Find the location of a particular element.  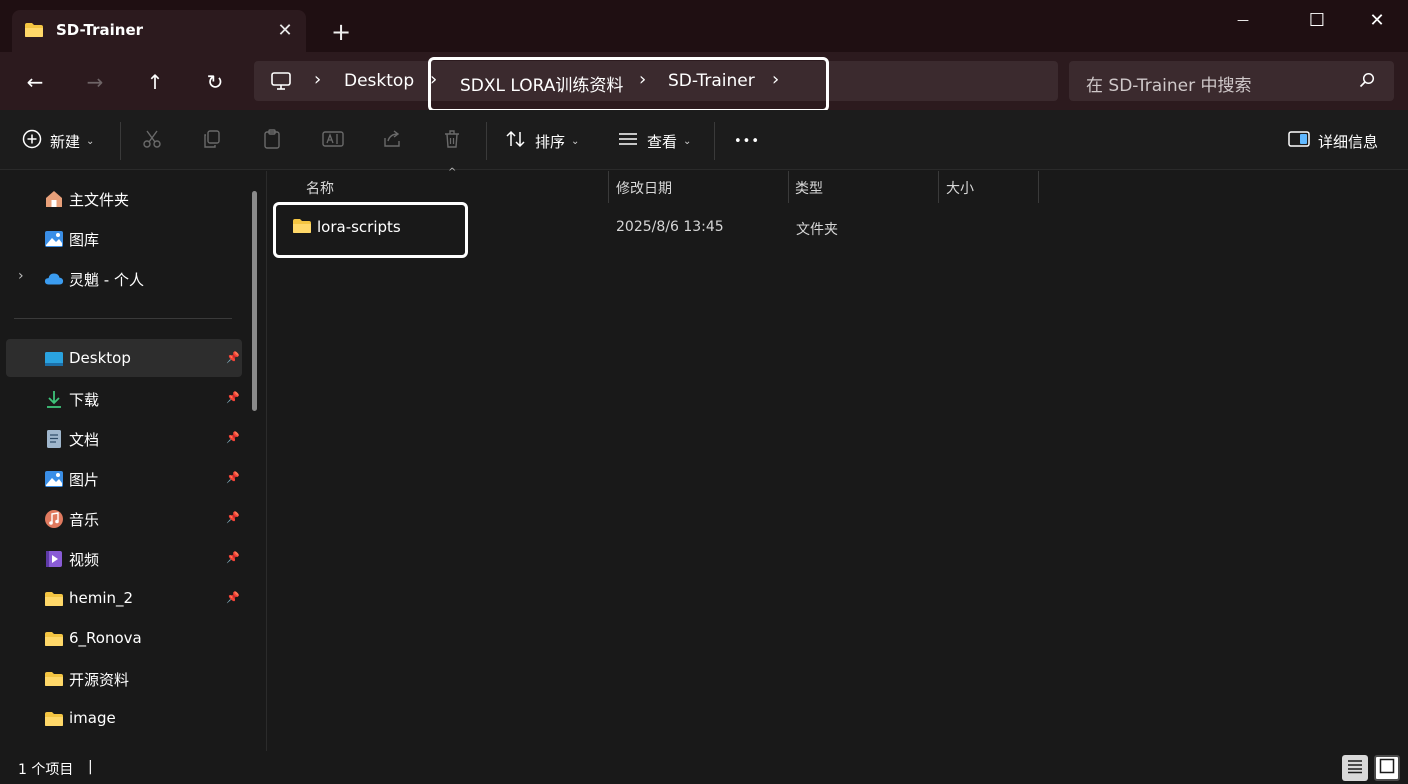

large-icons-view-icon is located at coordinates (1387, 768).